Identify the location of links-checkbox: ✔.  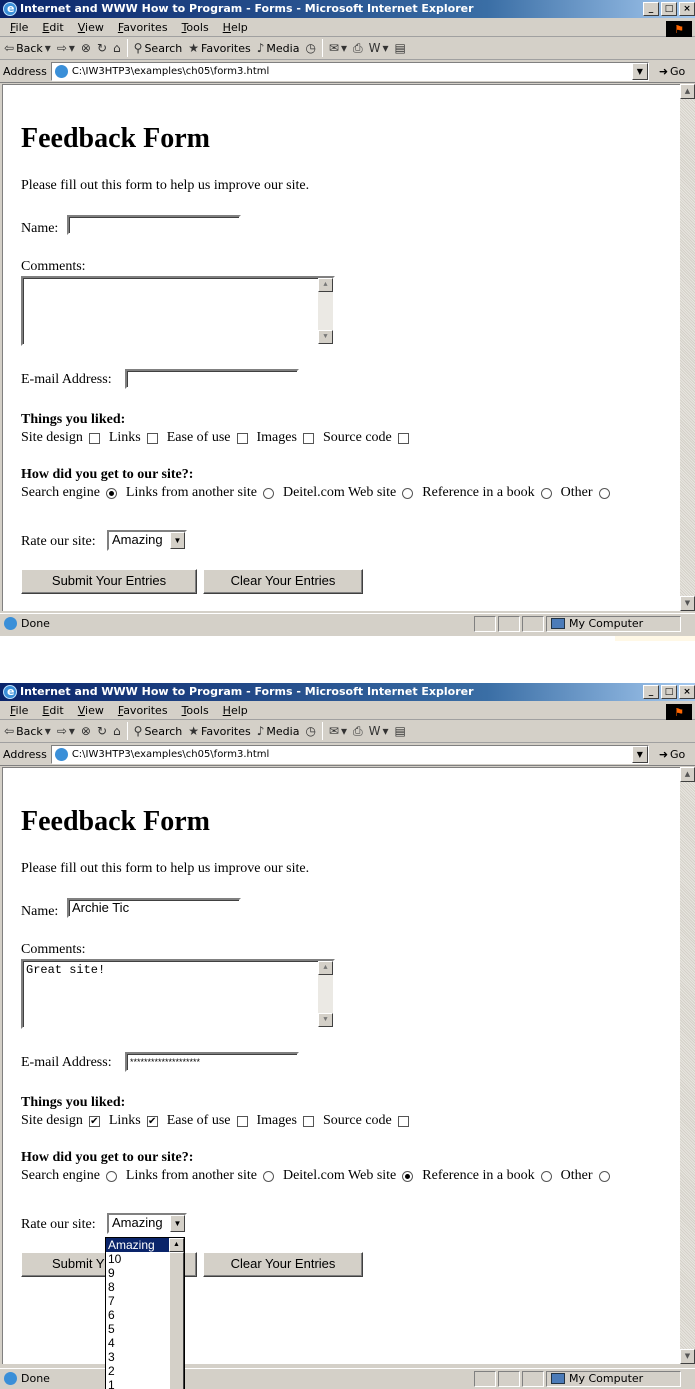
(152, 1121).